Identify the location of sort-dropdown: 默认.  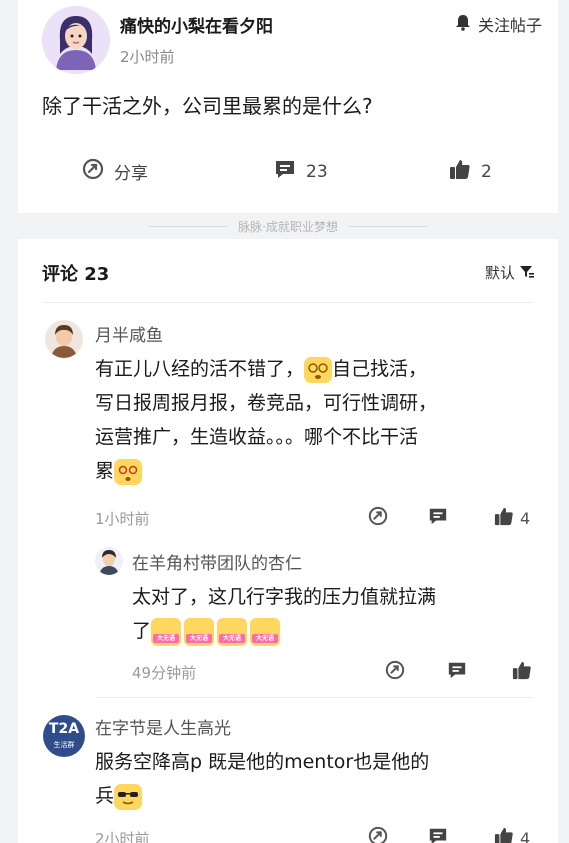
(510, 272).